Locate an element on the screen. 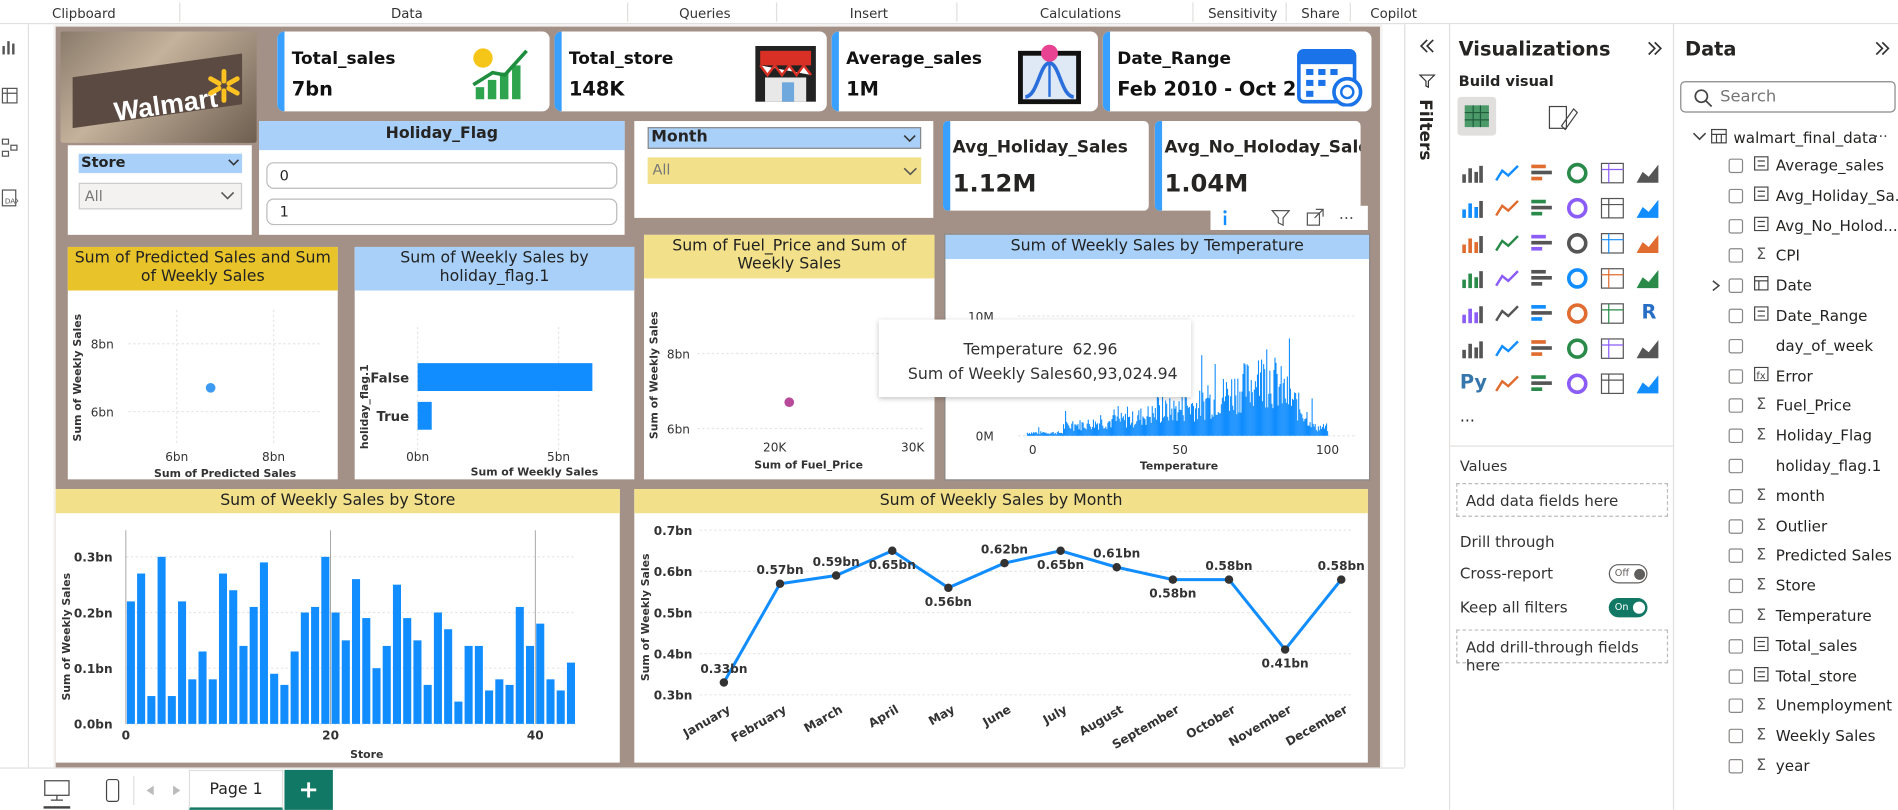 This screenshot has height=810, width=1898. chevron-down-icon is located at coordinates (234, 163).